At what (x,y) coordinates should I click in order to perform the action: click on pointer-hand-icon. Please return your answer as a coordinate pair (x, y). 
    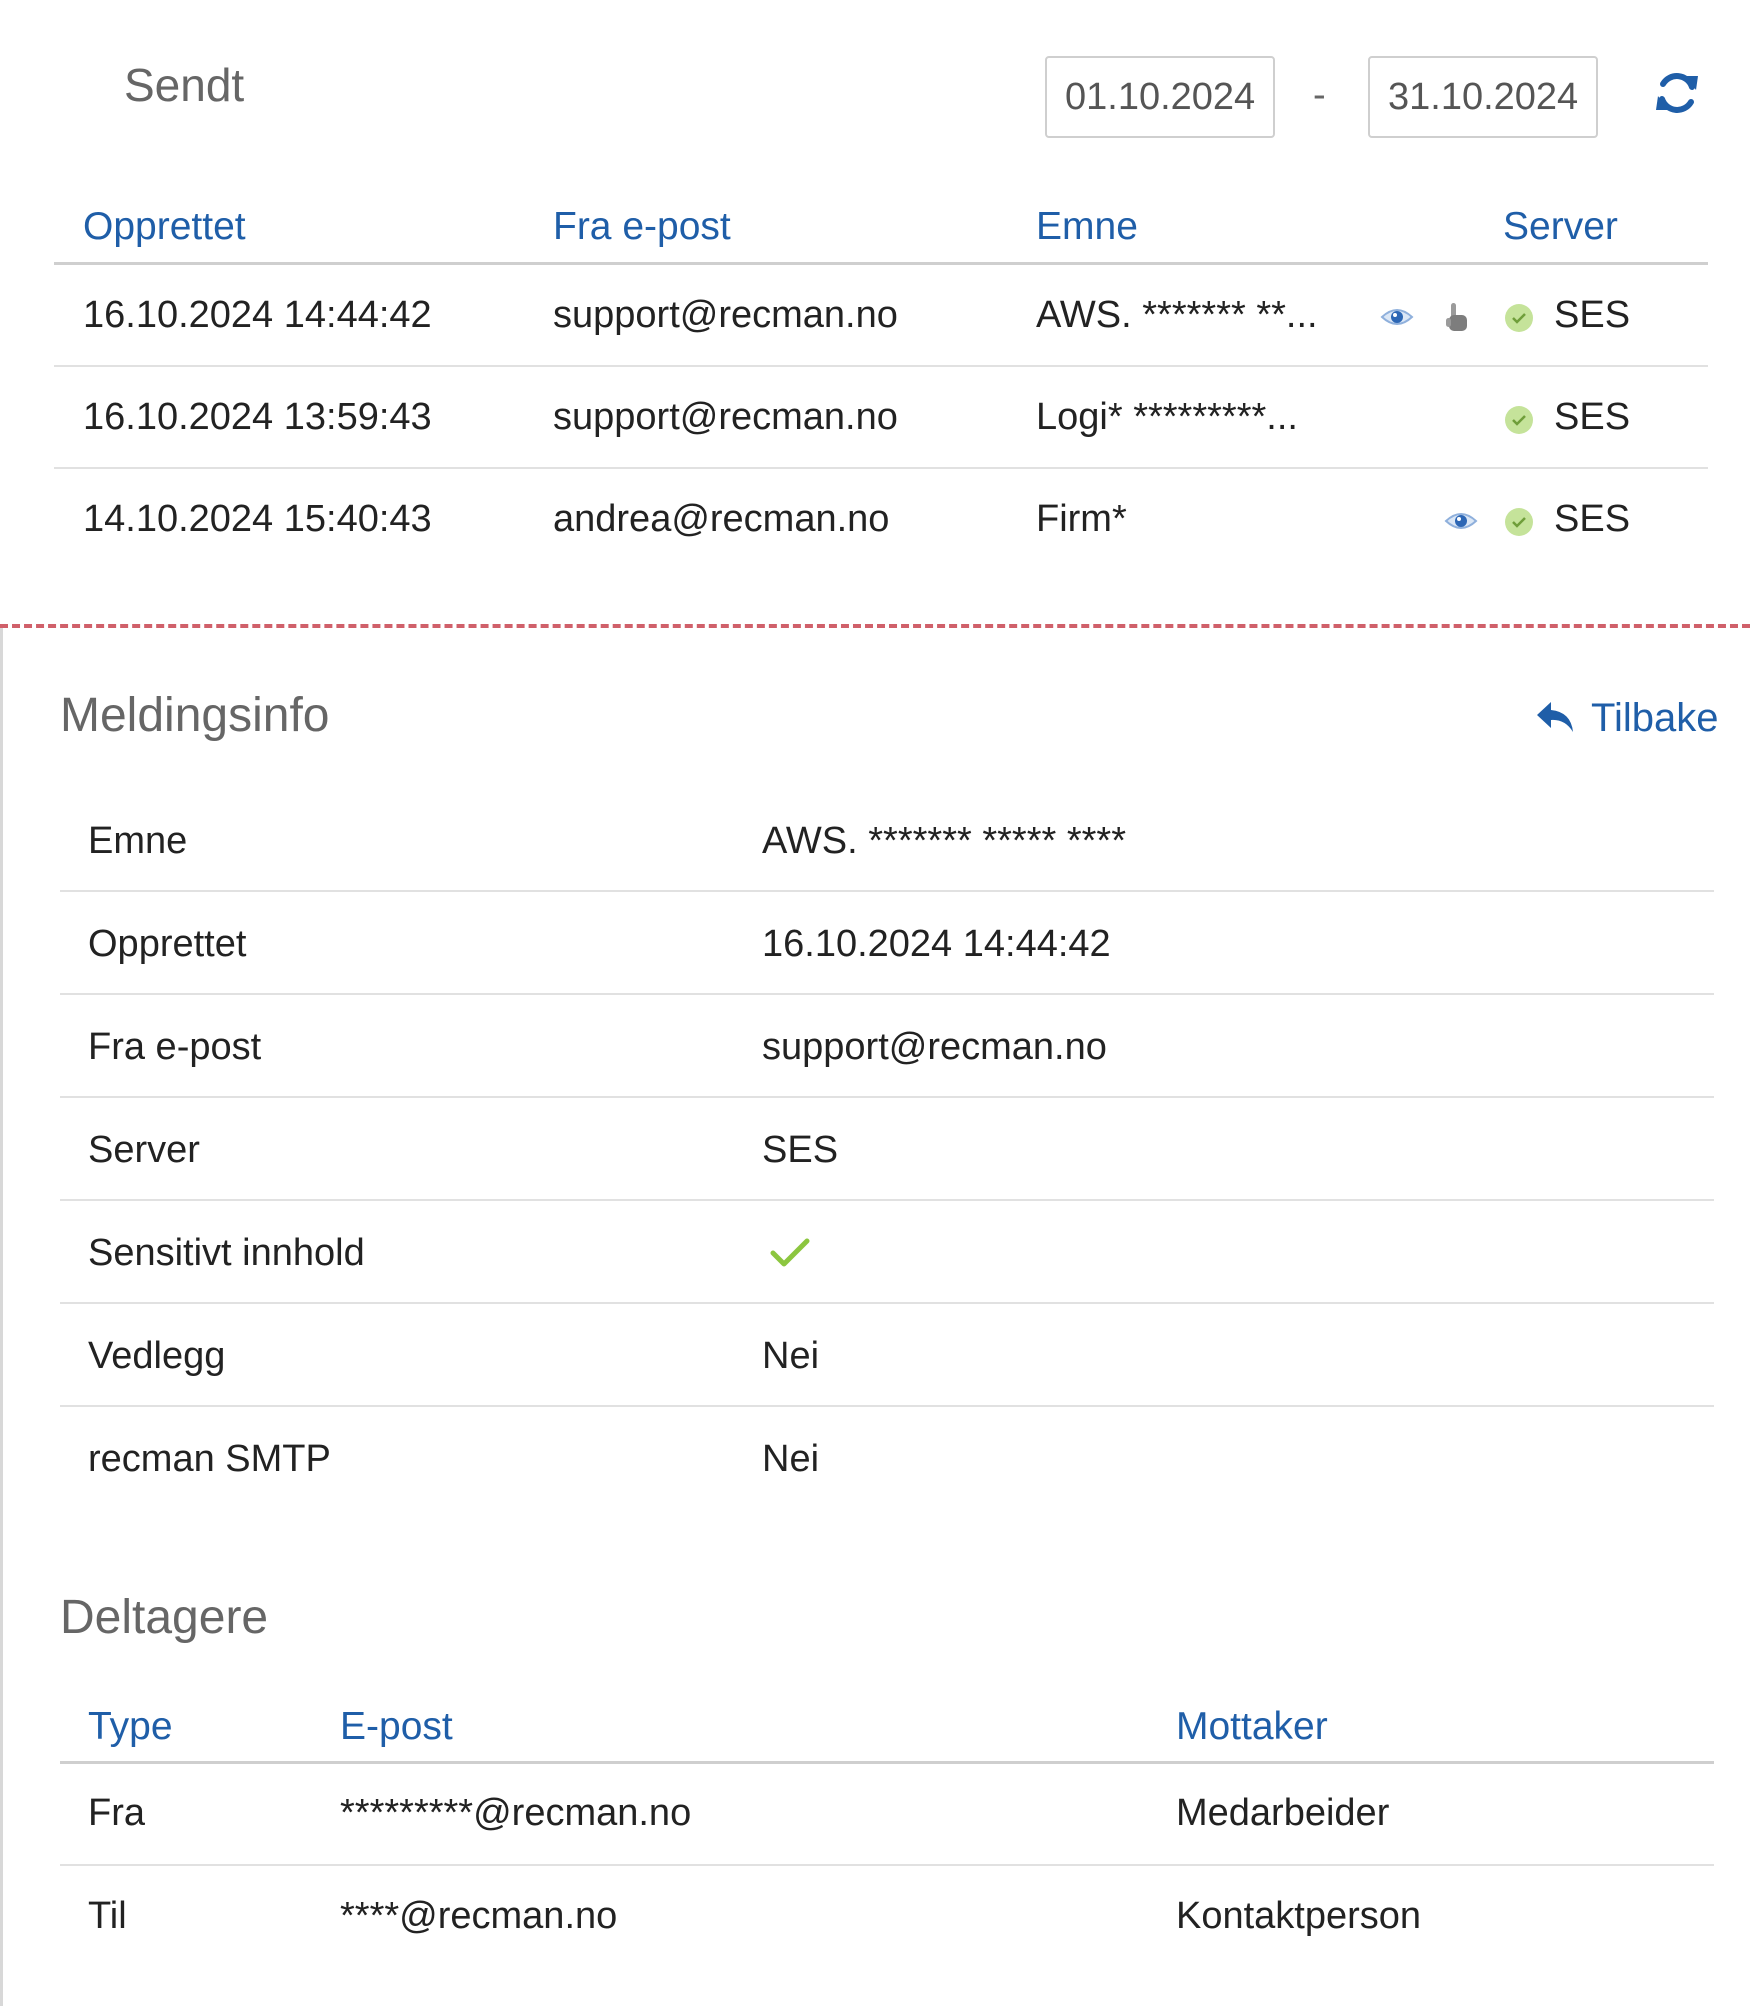
    Looking at the image, I should click on (1457, 318).